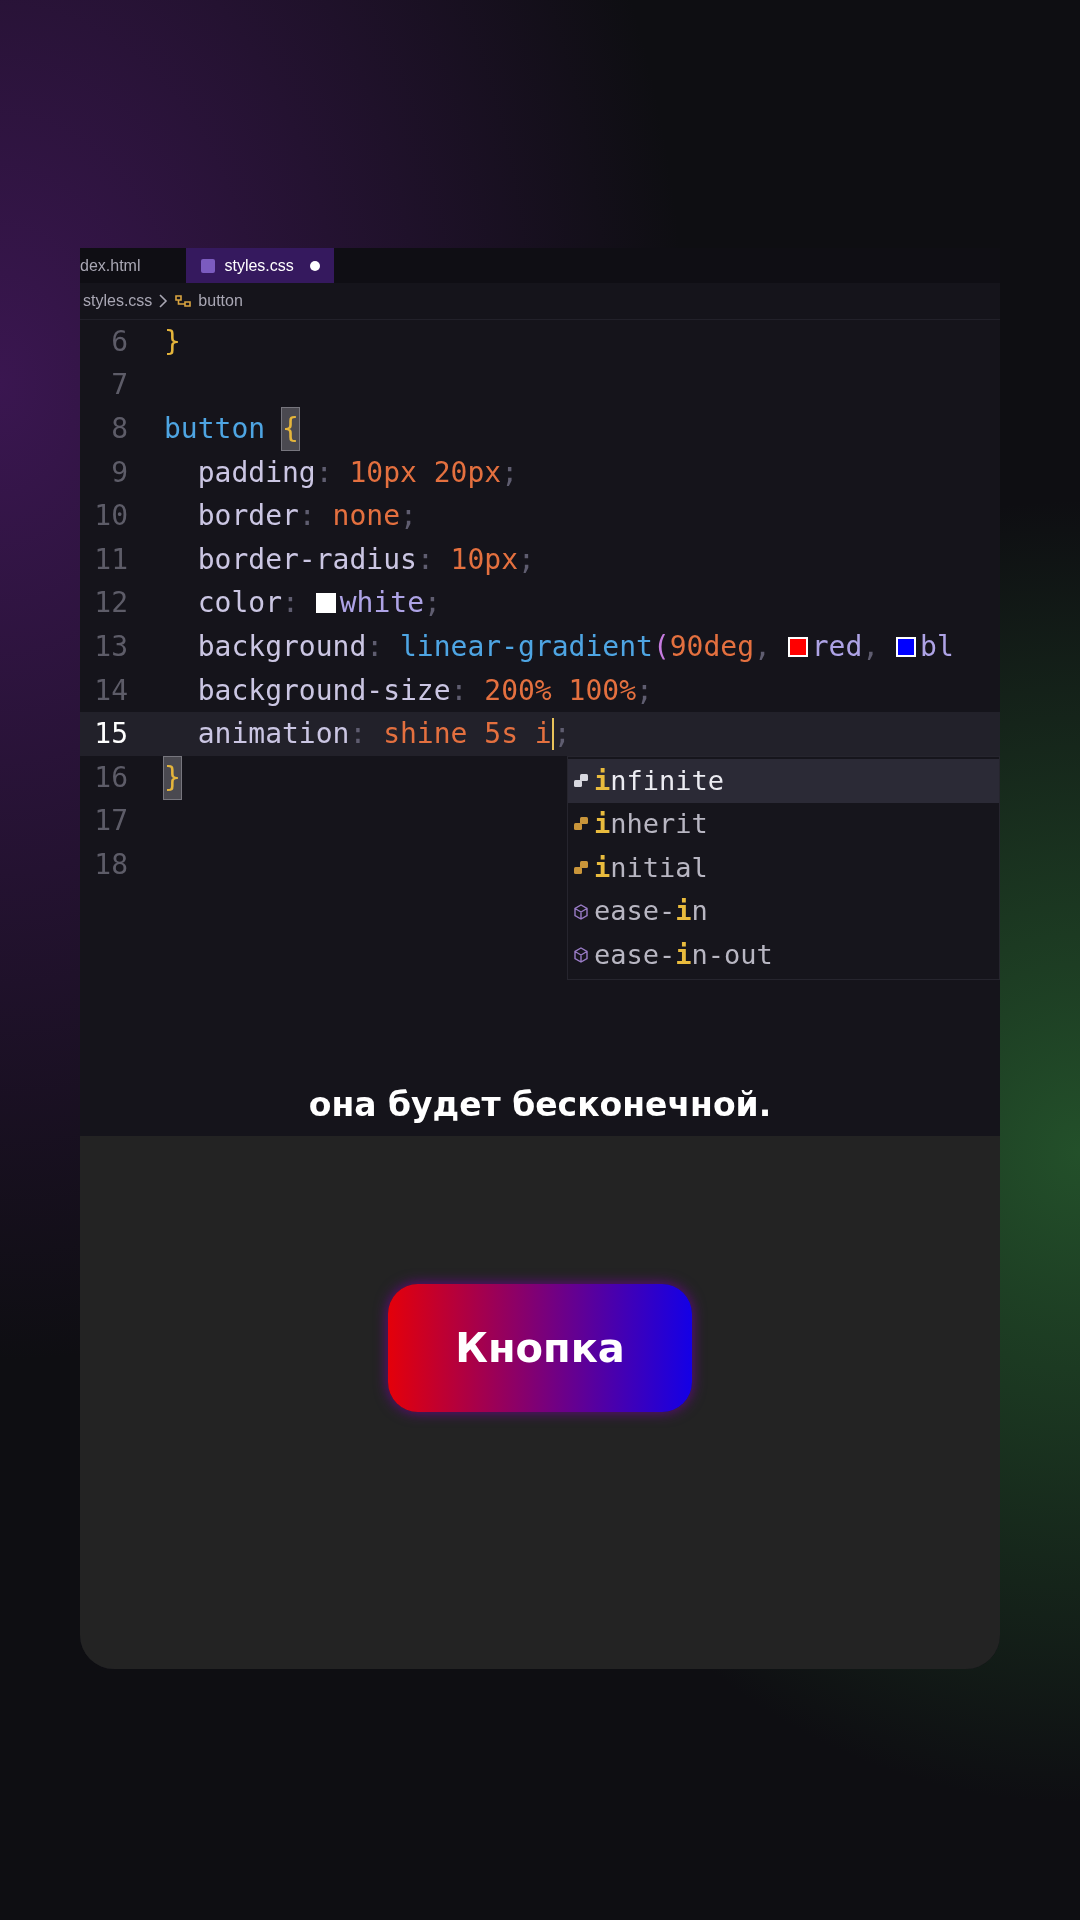 This screenshot has height=1920, width=1080. Describe the element at coordinates (110, 690) in the screenshot. I see `line-number: 14` at that location.